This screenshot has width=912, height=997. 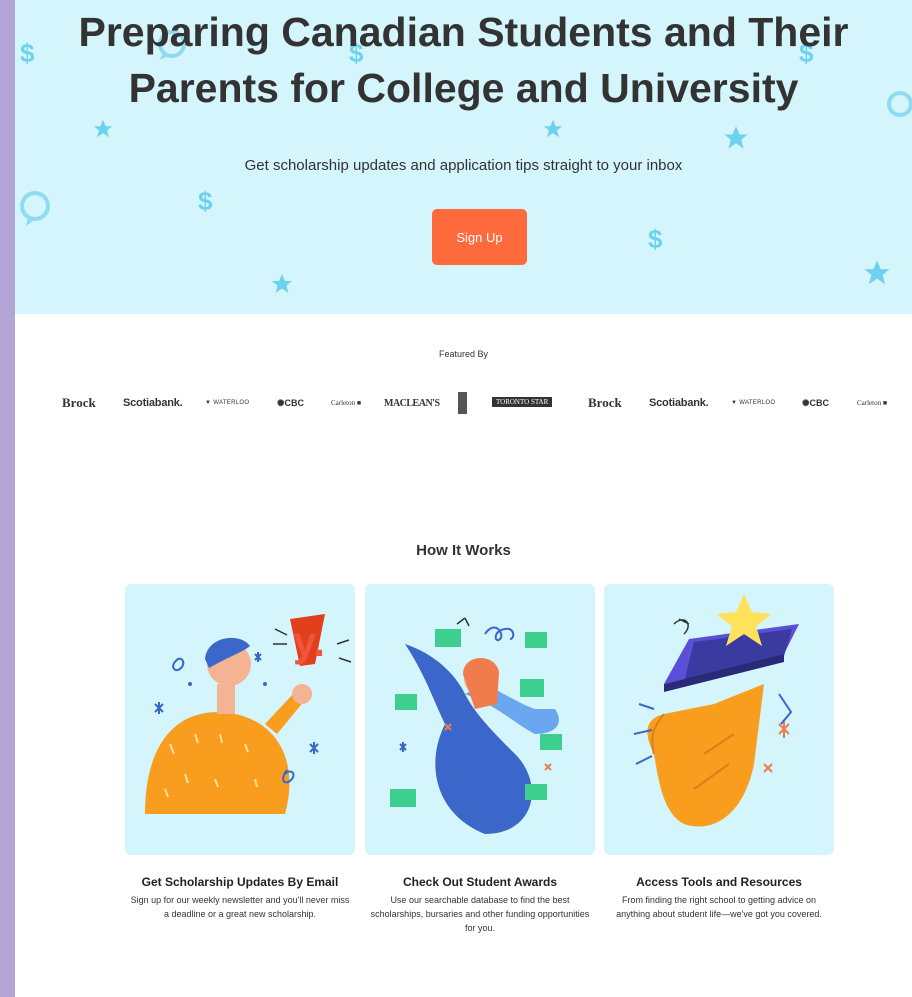 I want to click on hero-title-line-2: Parents for College and University, so click(x=463, y=88).